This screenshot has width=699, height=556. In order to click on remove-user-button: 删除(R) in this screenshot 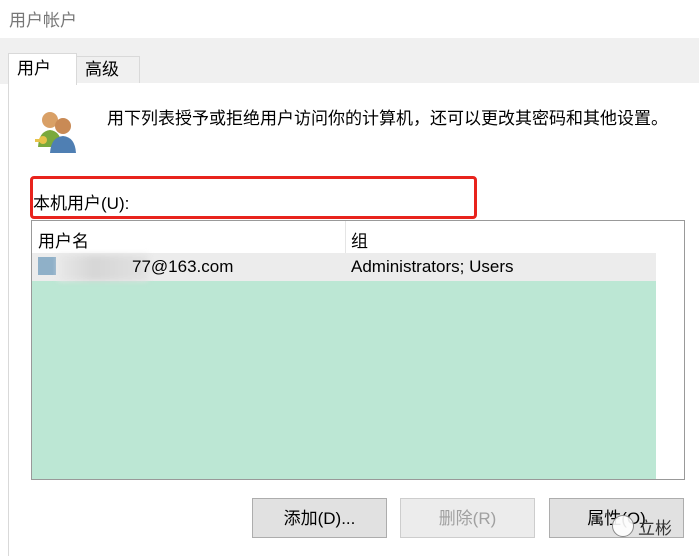, I will do `click(467, 518)`.